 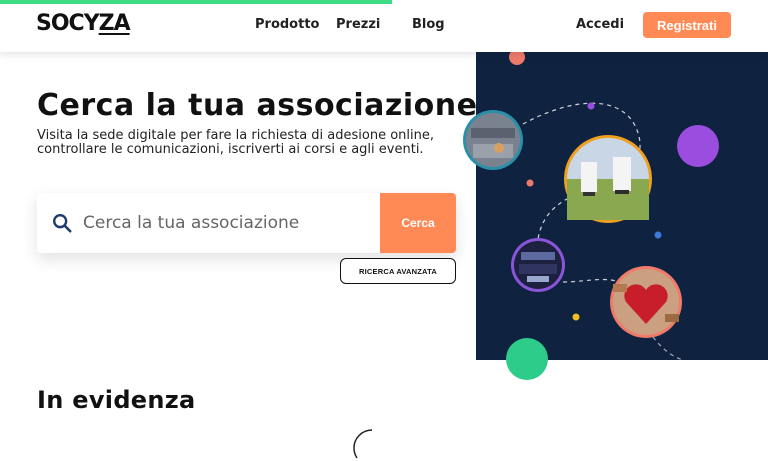 I want to click on nav-link-prodotto: Prodotto, so click(x=287, y=24).